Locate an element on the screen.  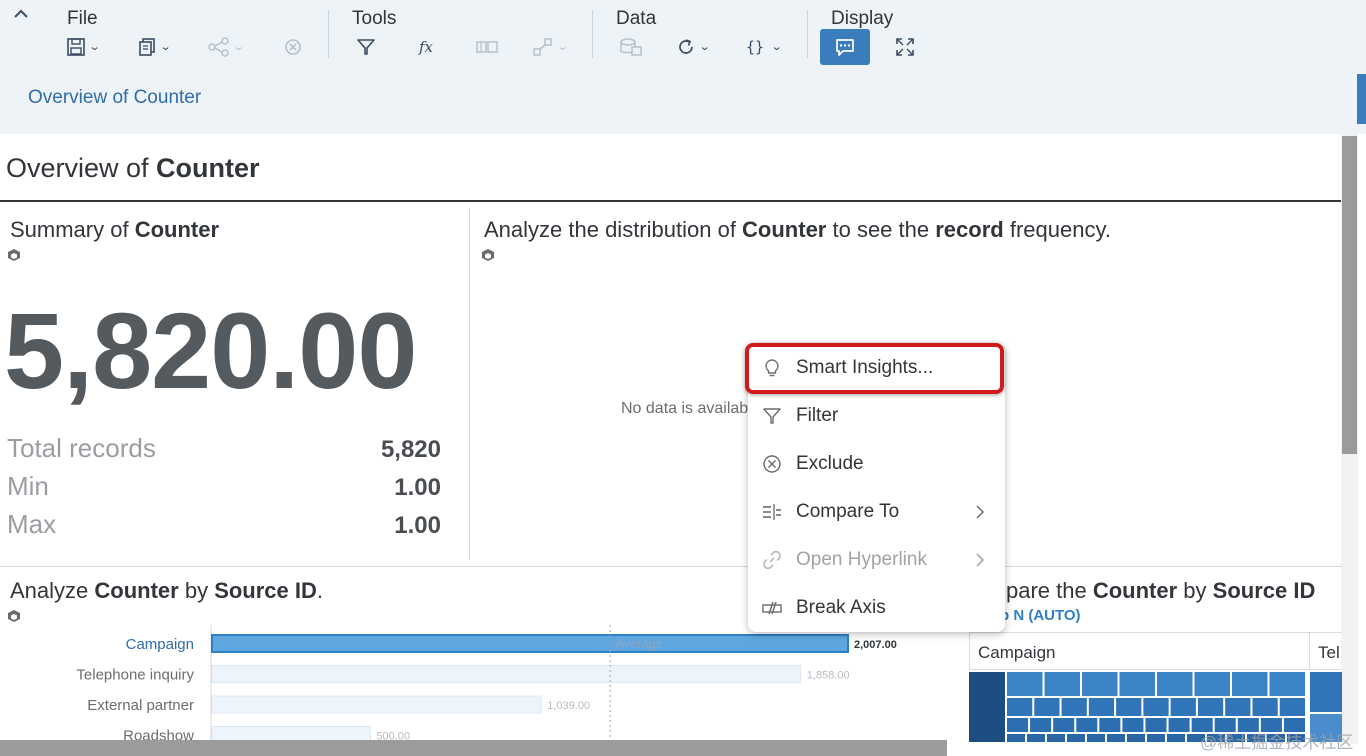
collapse-toolbar-button is located at coordinates (21, 17).